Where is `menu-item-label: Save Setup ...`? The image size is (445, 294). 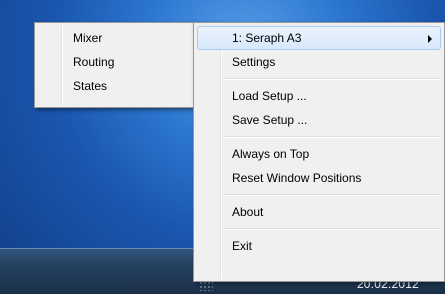 menu-item-label: Save Setup ... is located at coordinates (270, 120).